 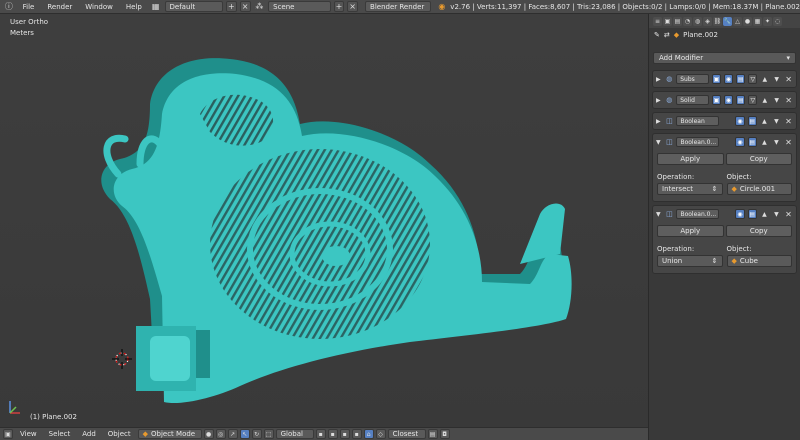 I want to click on layers-2-icon: ▪, so click(x=332, y=434).